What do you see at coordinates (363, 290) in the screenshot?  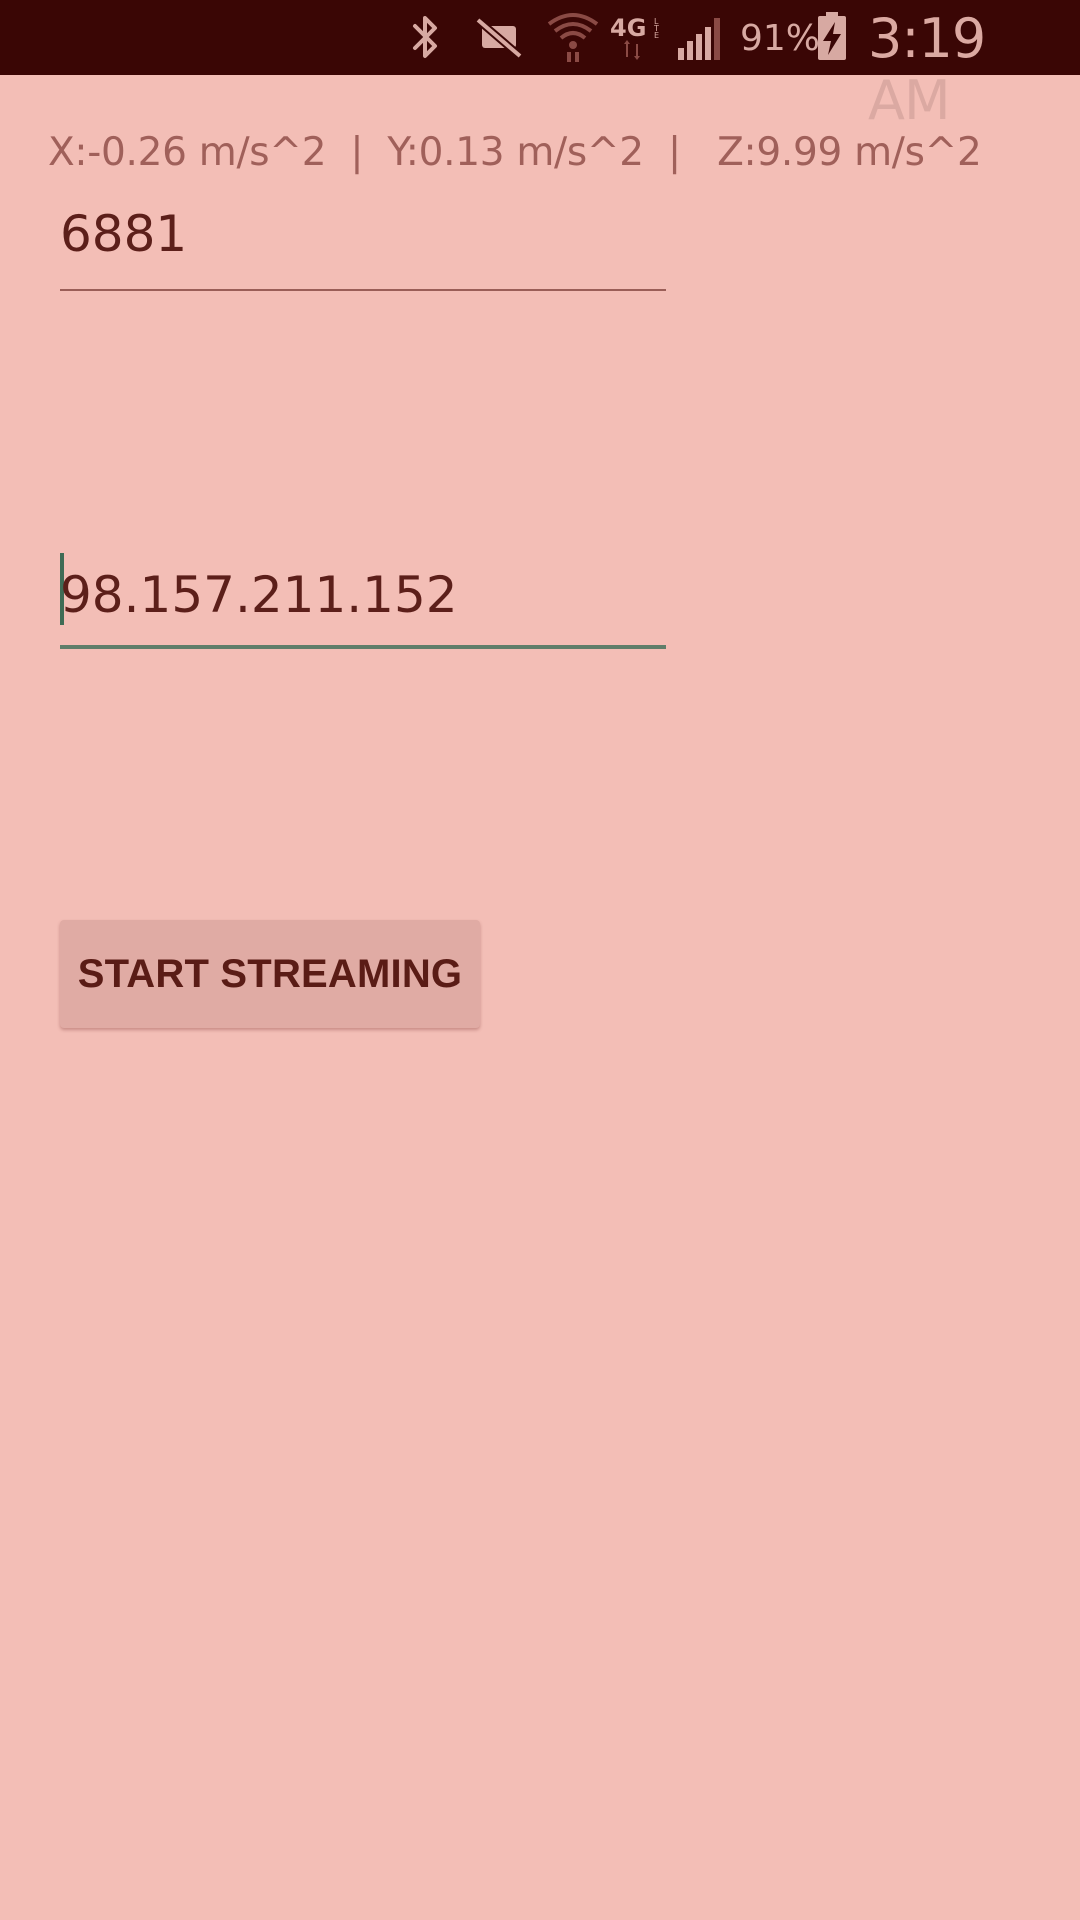 I see `port-field-underline` at bounding box center [363, 290].